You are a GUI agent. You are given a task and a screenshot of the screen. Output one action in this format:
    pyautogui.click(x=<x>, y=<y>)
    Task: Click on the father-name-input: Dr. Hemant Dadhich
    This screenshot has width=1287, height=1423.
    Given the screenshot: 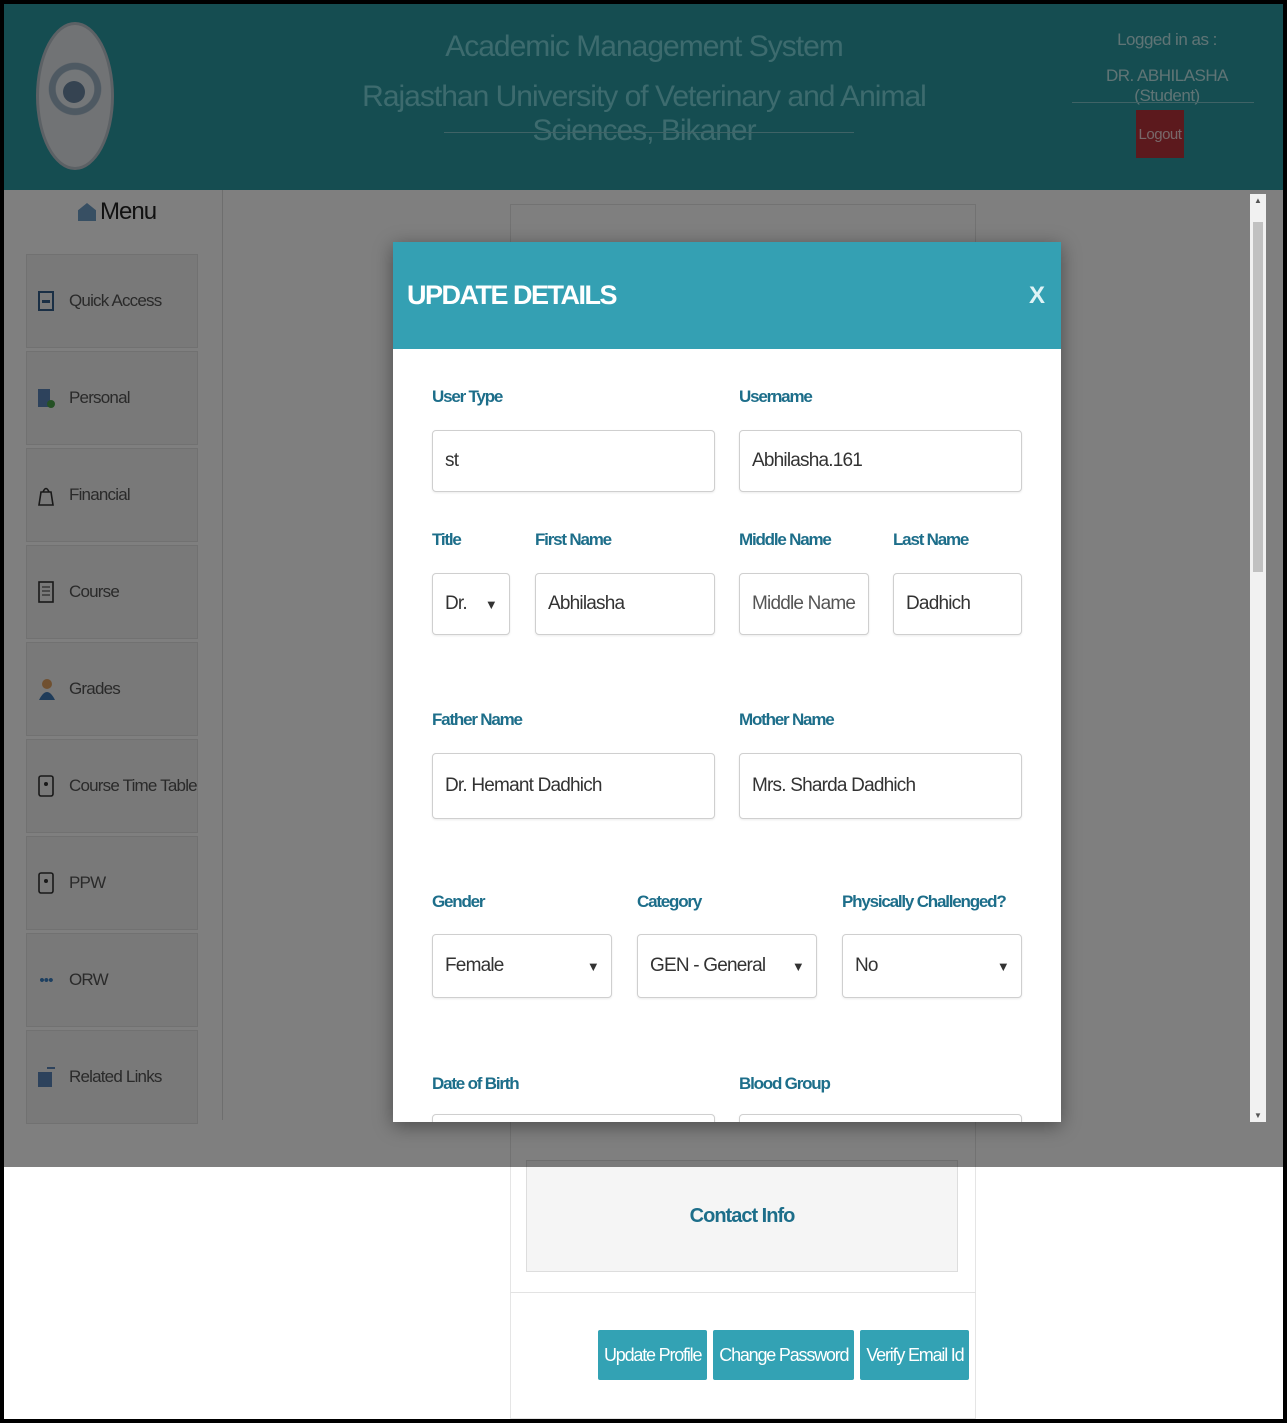 What is the action you would take?
    pyautogui.click(x=573, y=786)
    